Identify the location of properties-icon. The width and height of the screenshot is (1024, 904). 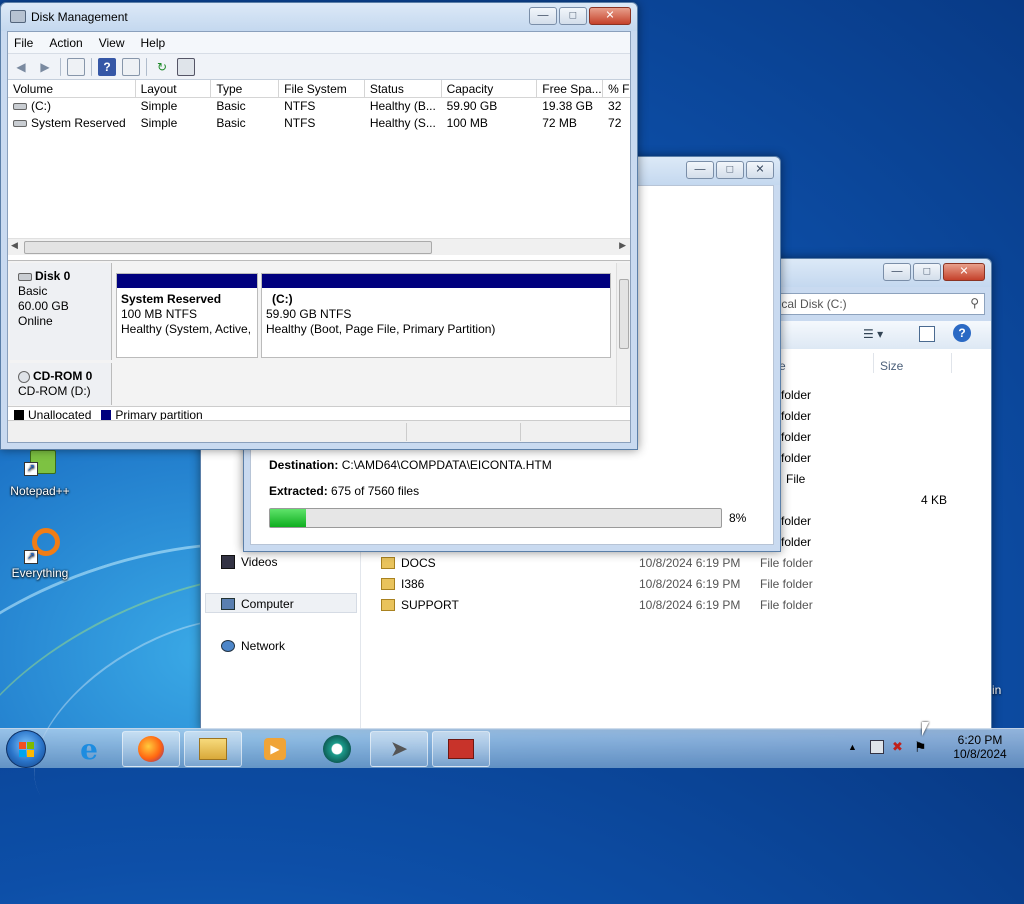
(131, 66).